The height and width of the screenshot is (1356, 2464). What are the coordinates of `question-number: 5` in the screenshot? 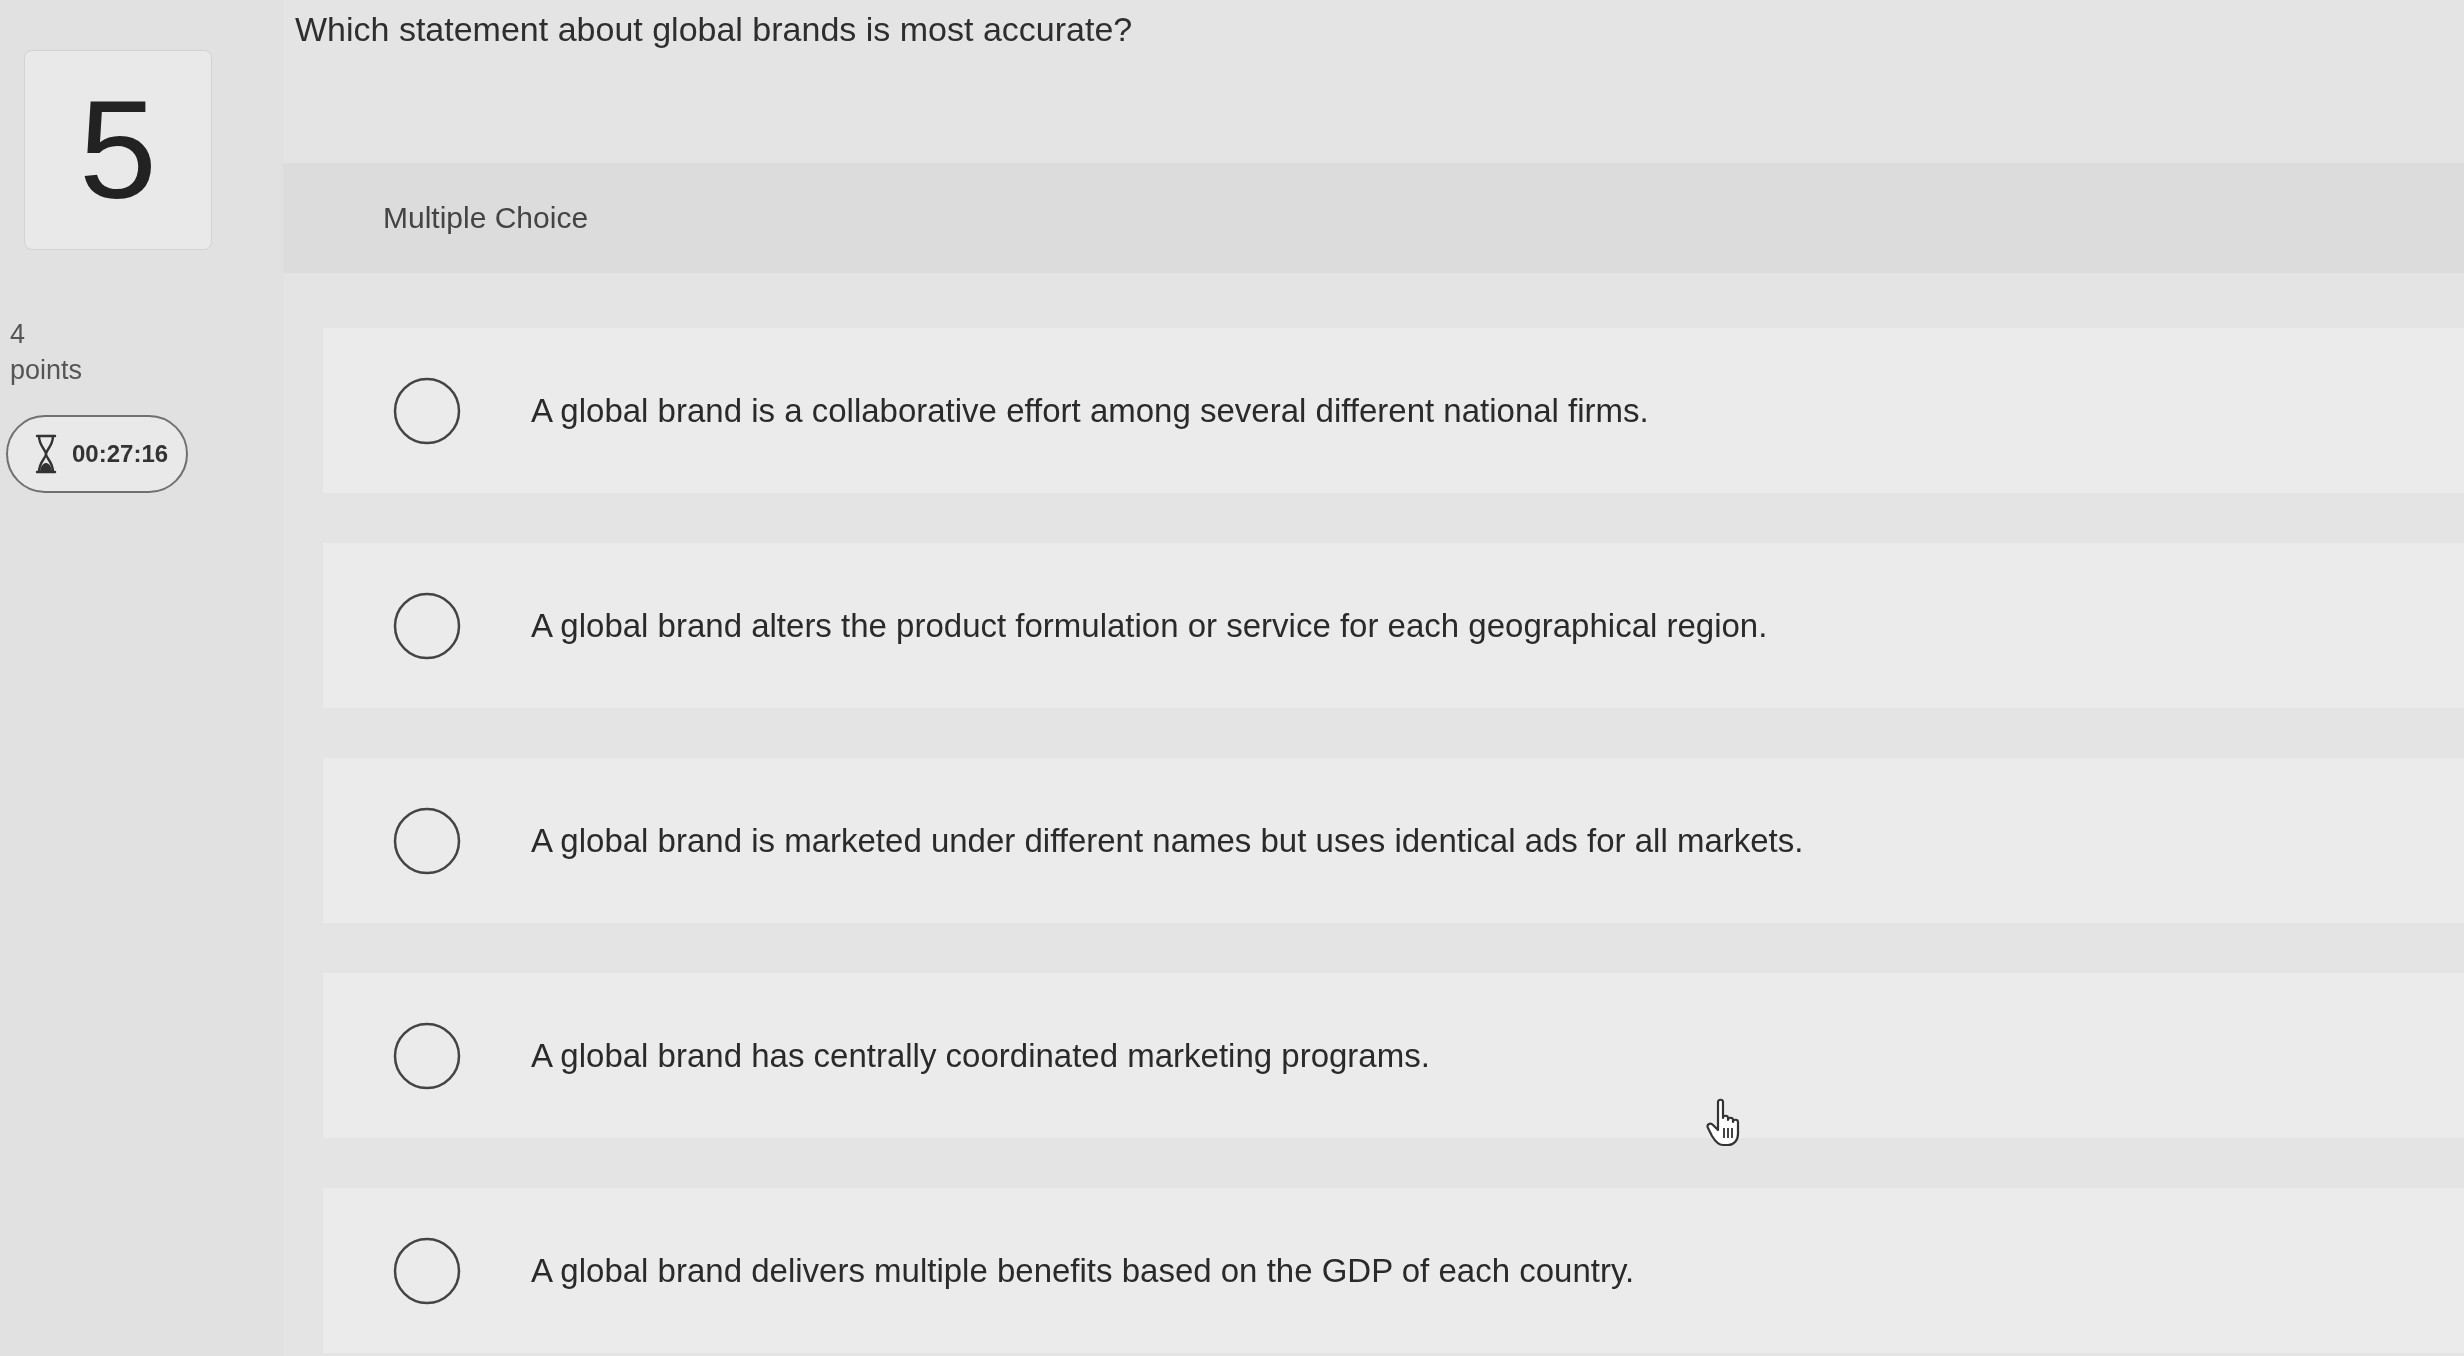 It's located at (118, 150).